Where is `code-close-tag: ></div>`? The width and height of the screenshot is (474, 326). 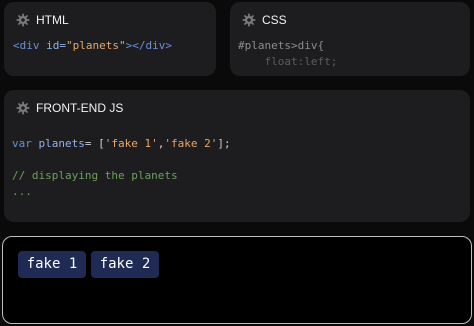 code-close-tag: ></div> is located at coordinates (148, 45).